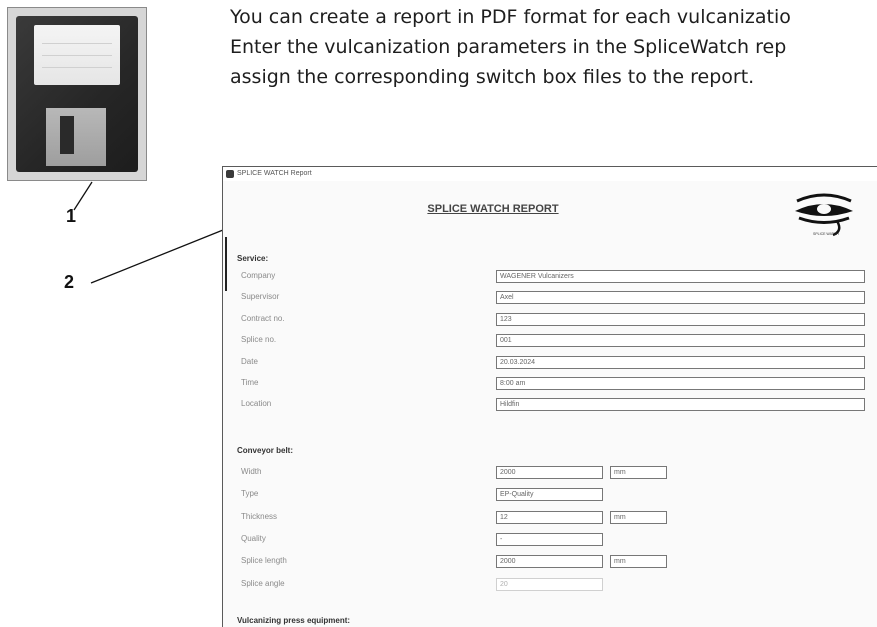  I want to click on section-vulcanizing-press: Vulcanizing press equipment:, so click(294, 620).